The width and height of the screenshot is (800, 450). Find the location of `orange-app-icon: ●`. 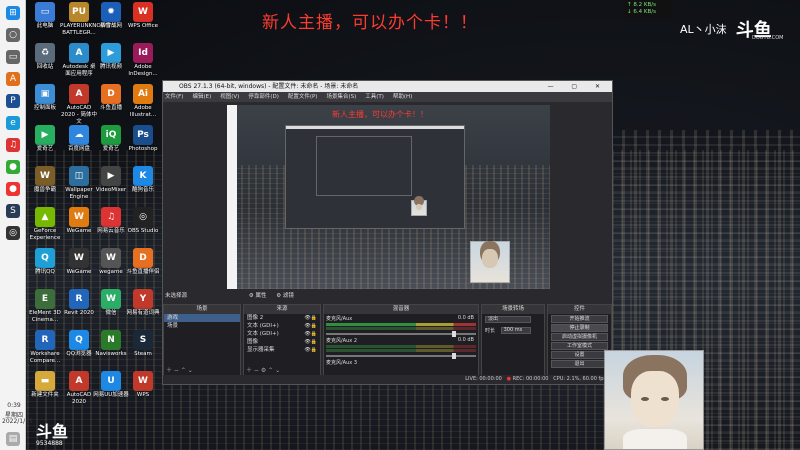

orange-app-icon: ● is located at coordinates (13, 189).